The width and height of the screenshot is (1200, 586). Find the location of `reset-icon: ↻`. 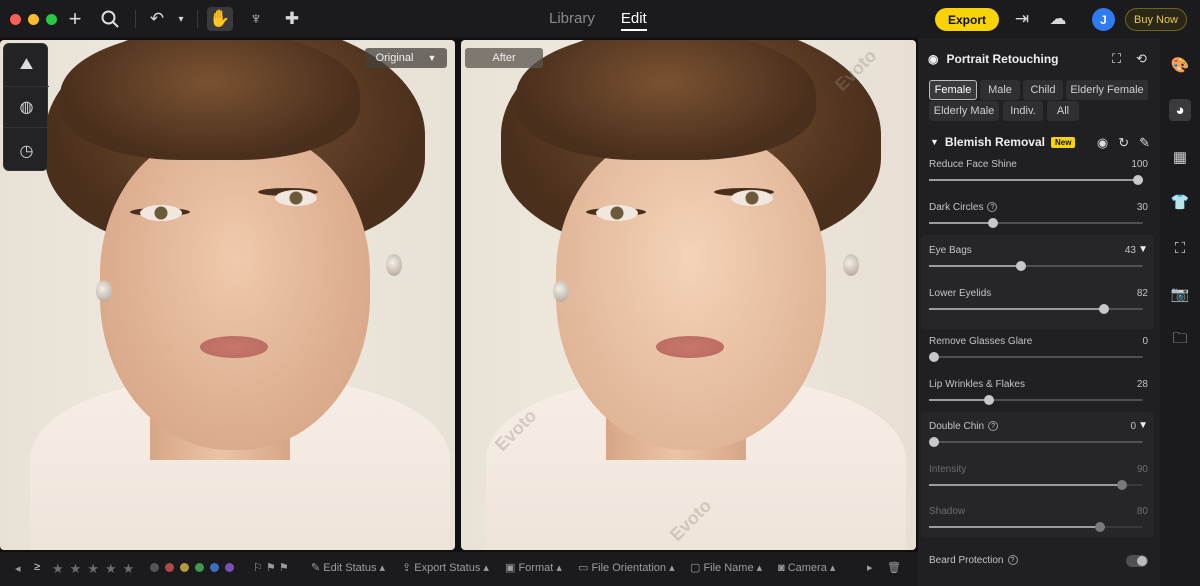

reset-icon: ↻ is located at coordinates (1123, 143).